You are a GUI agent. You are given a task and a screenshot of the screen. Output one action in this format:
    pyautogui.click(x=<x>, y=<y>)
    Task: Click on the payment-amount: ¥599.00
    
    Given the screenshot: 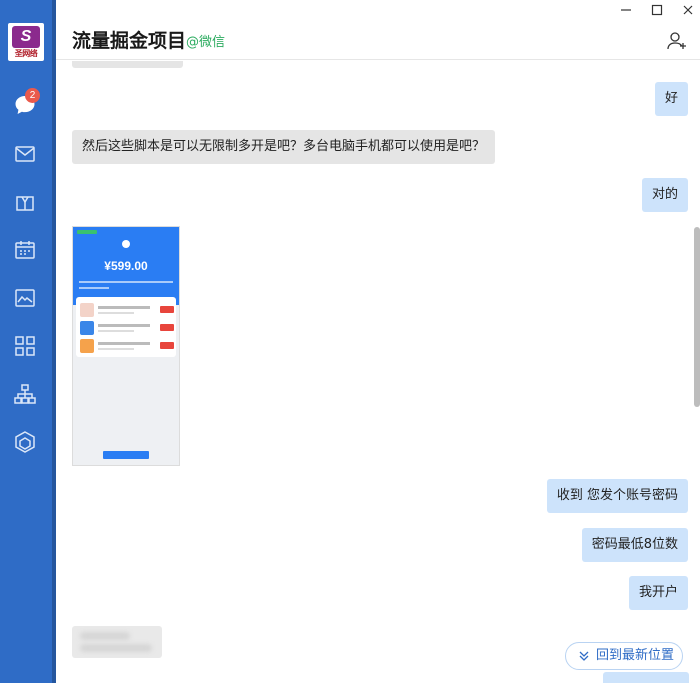 What is the action you would take?
    pyautogui.click(x=126, y=266)
    